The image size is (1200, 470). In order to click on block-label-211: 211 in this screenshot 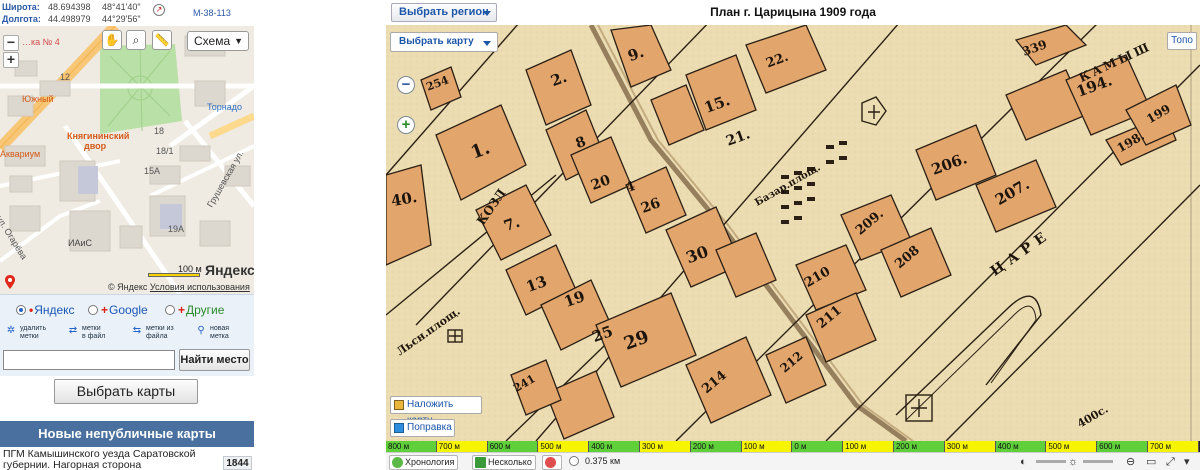, I will do `click(829, 317)`.